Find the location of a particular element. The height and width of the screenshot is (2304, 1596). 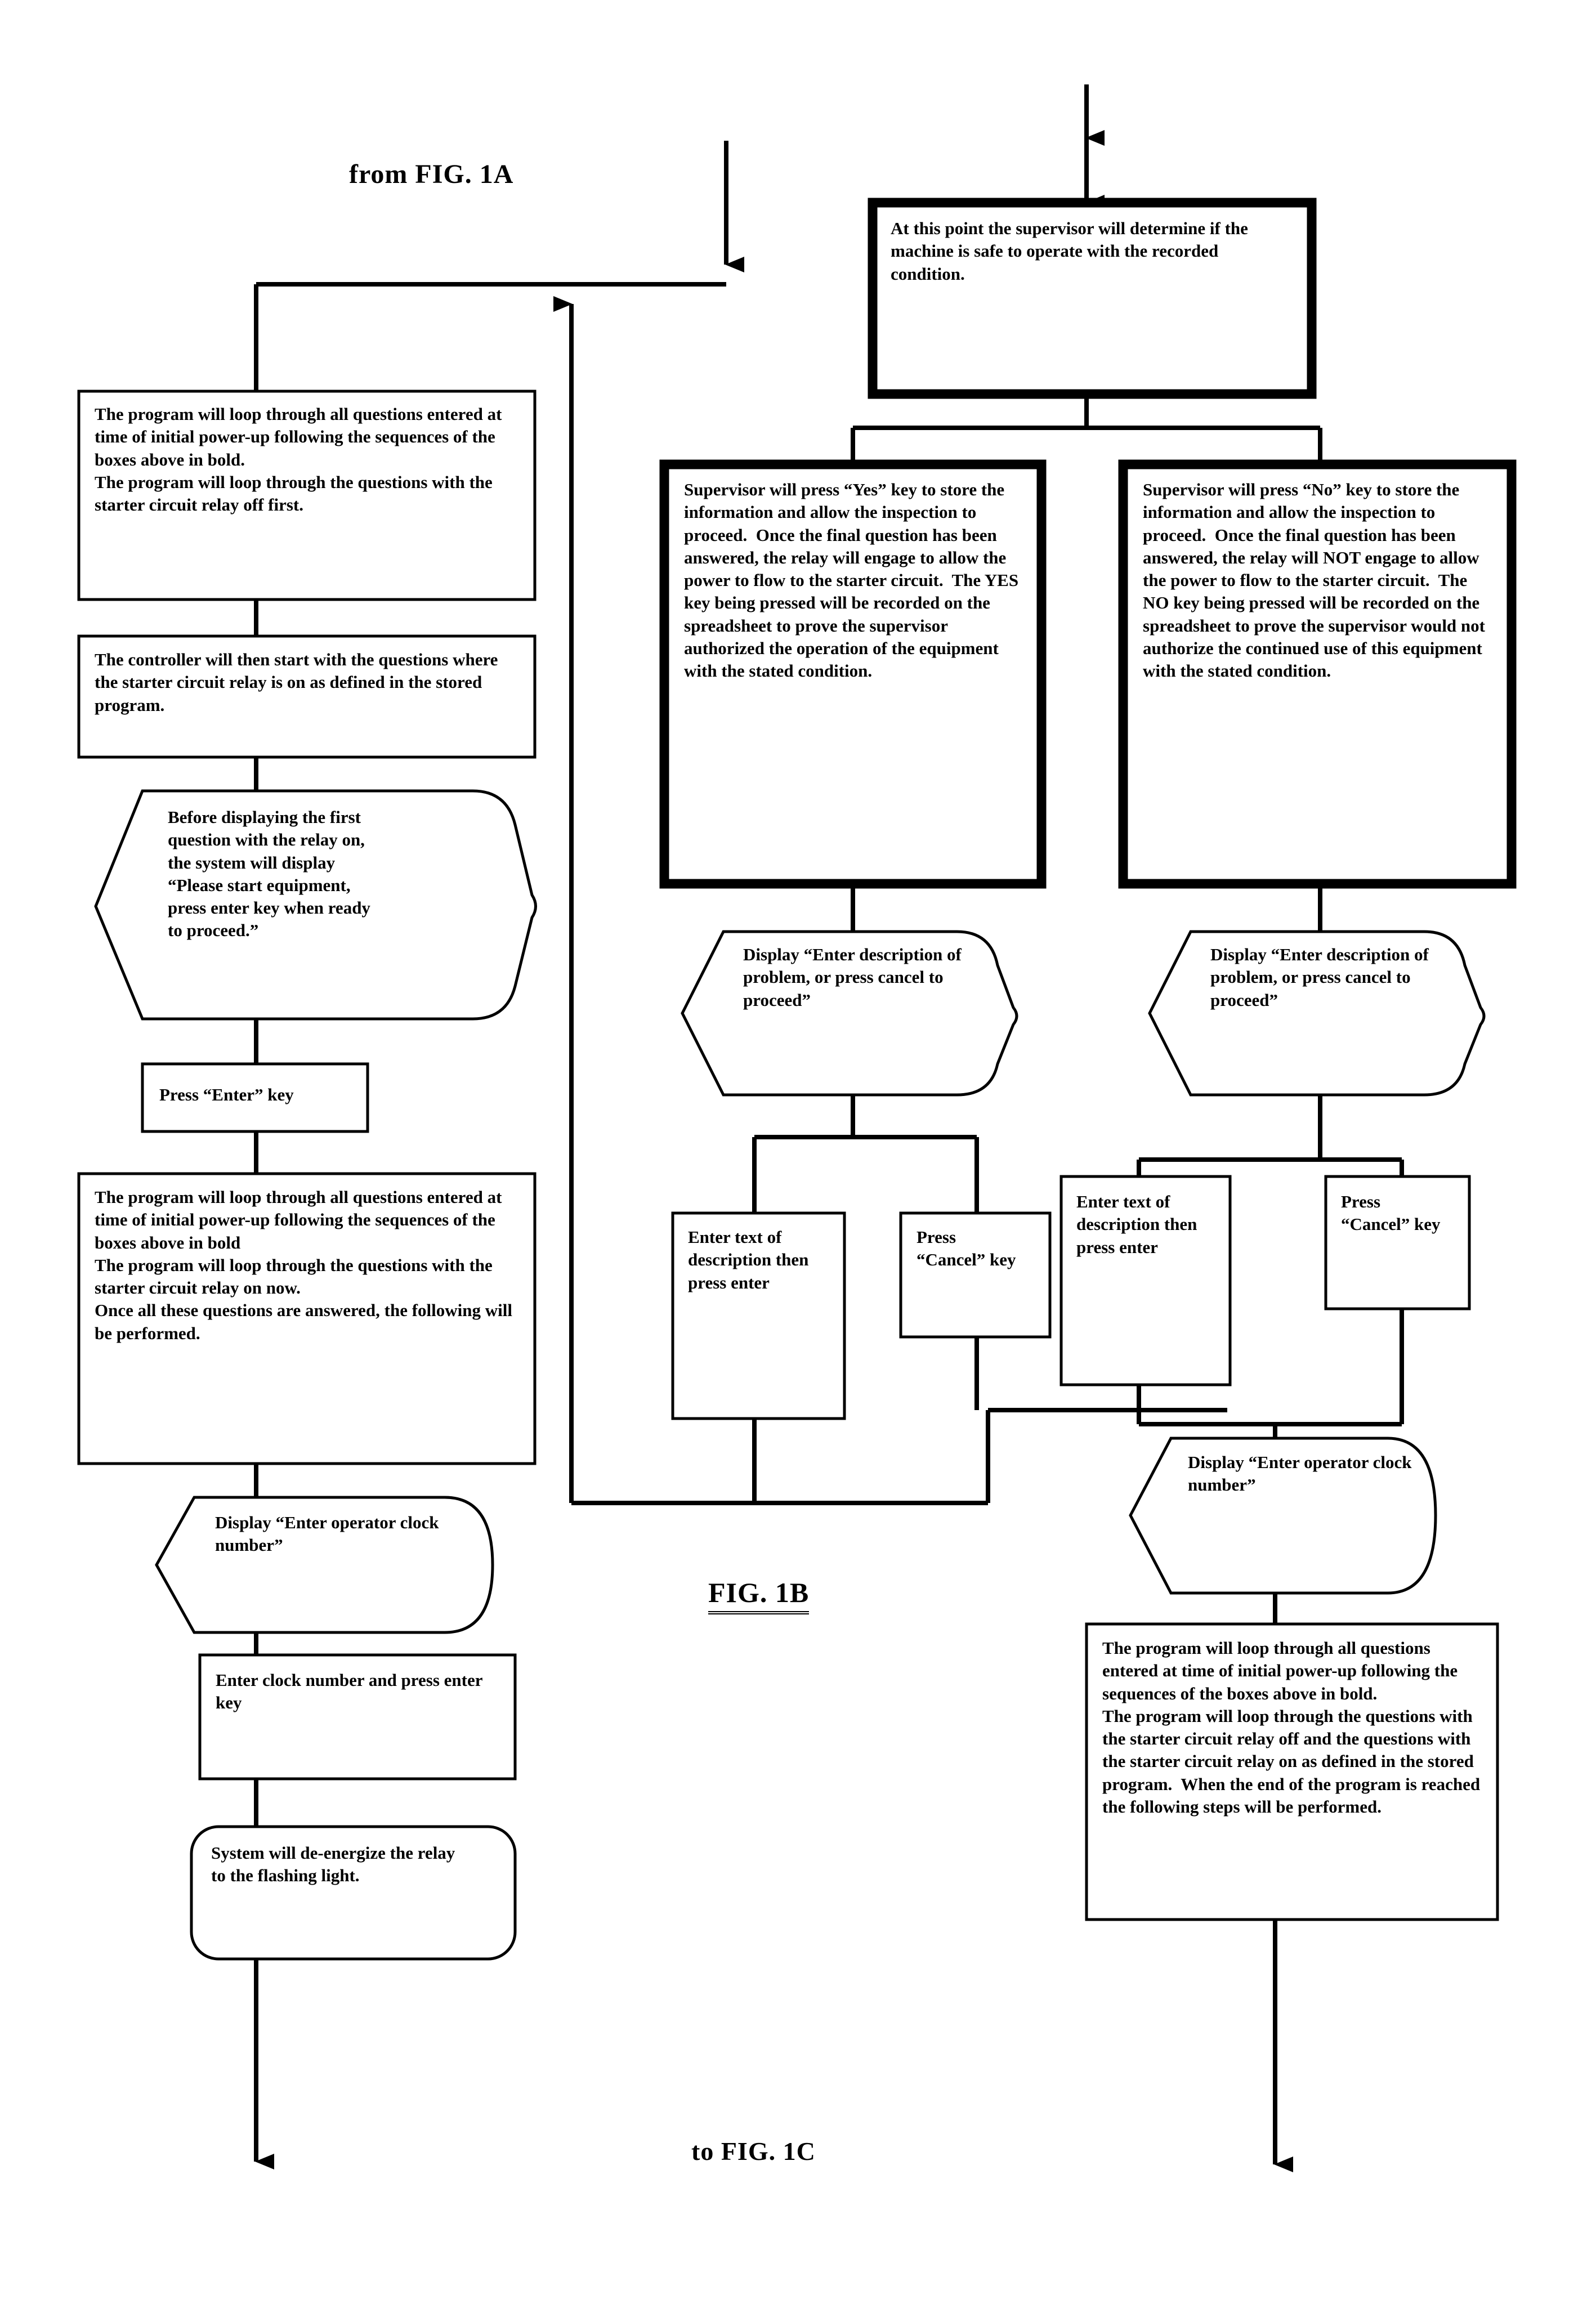

node-display-clock-right-text: Display “Enter operator clock number” is located at coordinates (1302, 1473).